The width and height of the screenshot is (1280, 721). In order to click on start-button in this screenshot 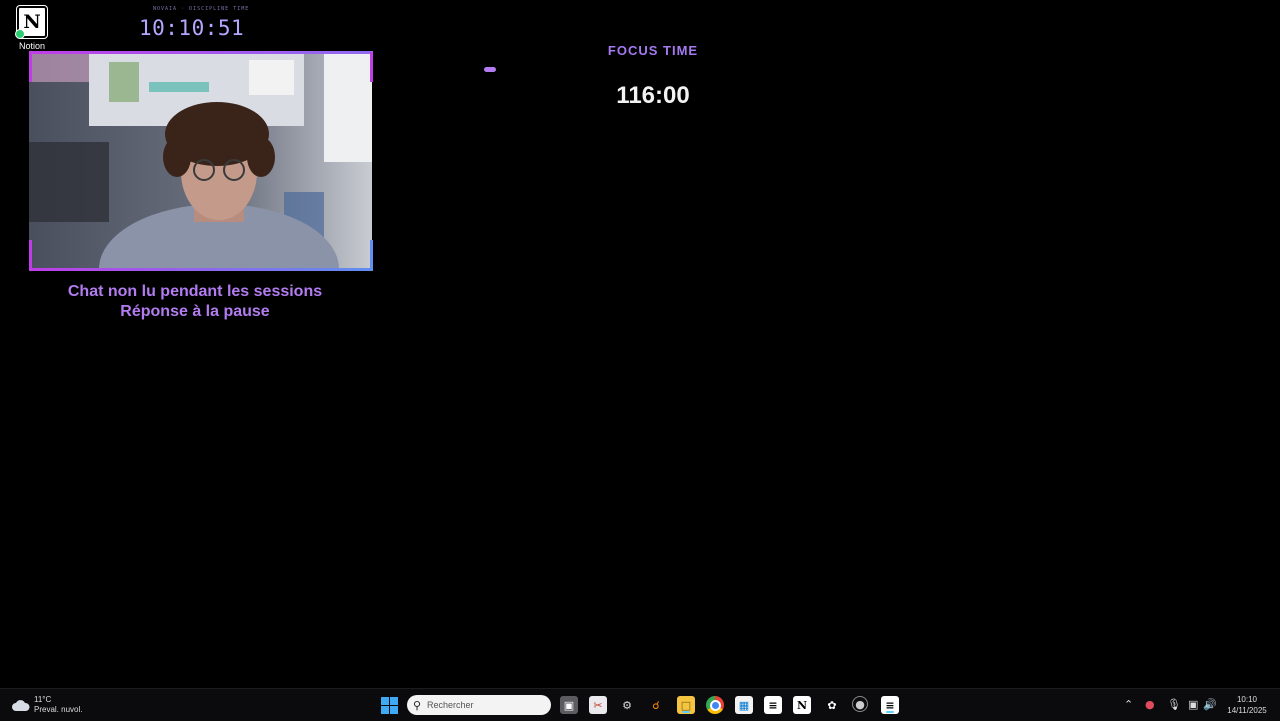, I will do `click(389, 705)`.